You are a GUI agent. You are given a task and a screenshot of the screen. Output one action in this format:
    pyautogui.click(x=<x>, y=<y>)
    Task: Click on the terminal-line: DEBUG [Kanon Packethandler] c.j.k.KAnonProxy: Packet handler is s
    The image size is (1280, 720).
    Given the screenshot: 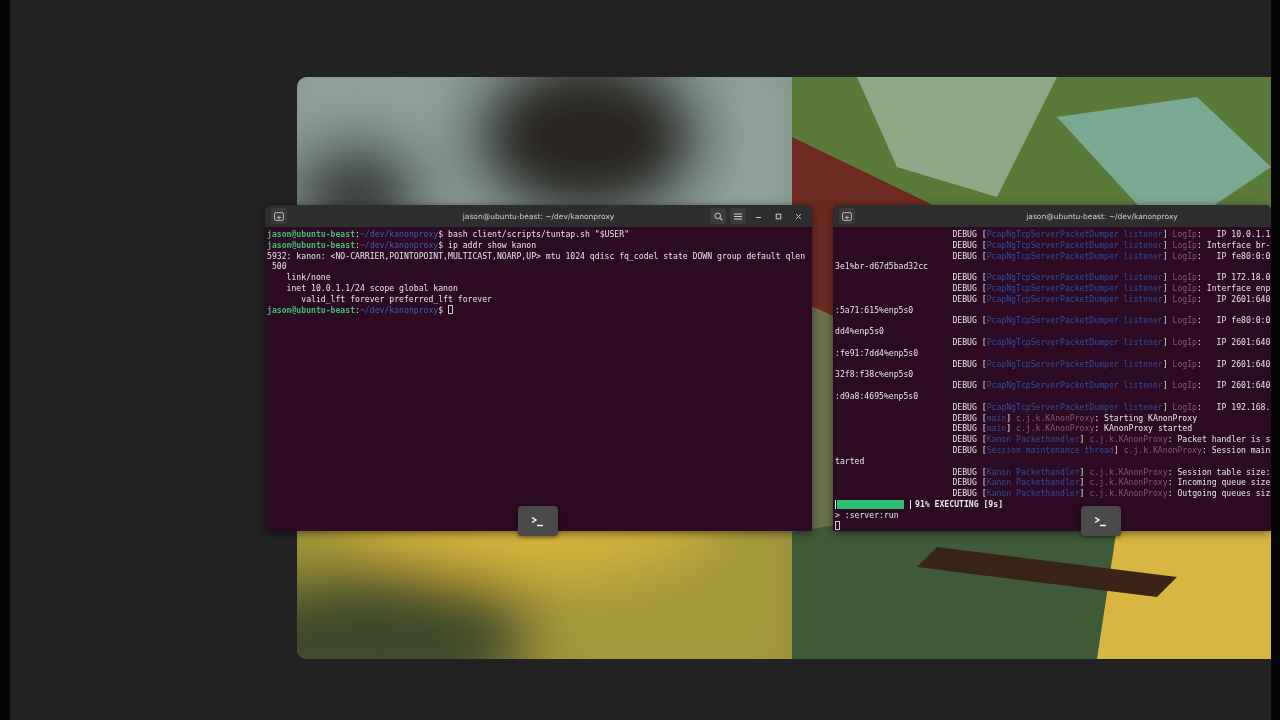 What is the action you would take?
    pyautogui.click(x=1111, y=439)
    